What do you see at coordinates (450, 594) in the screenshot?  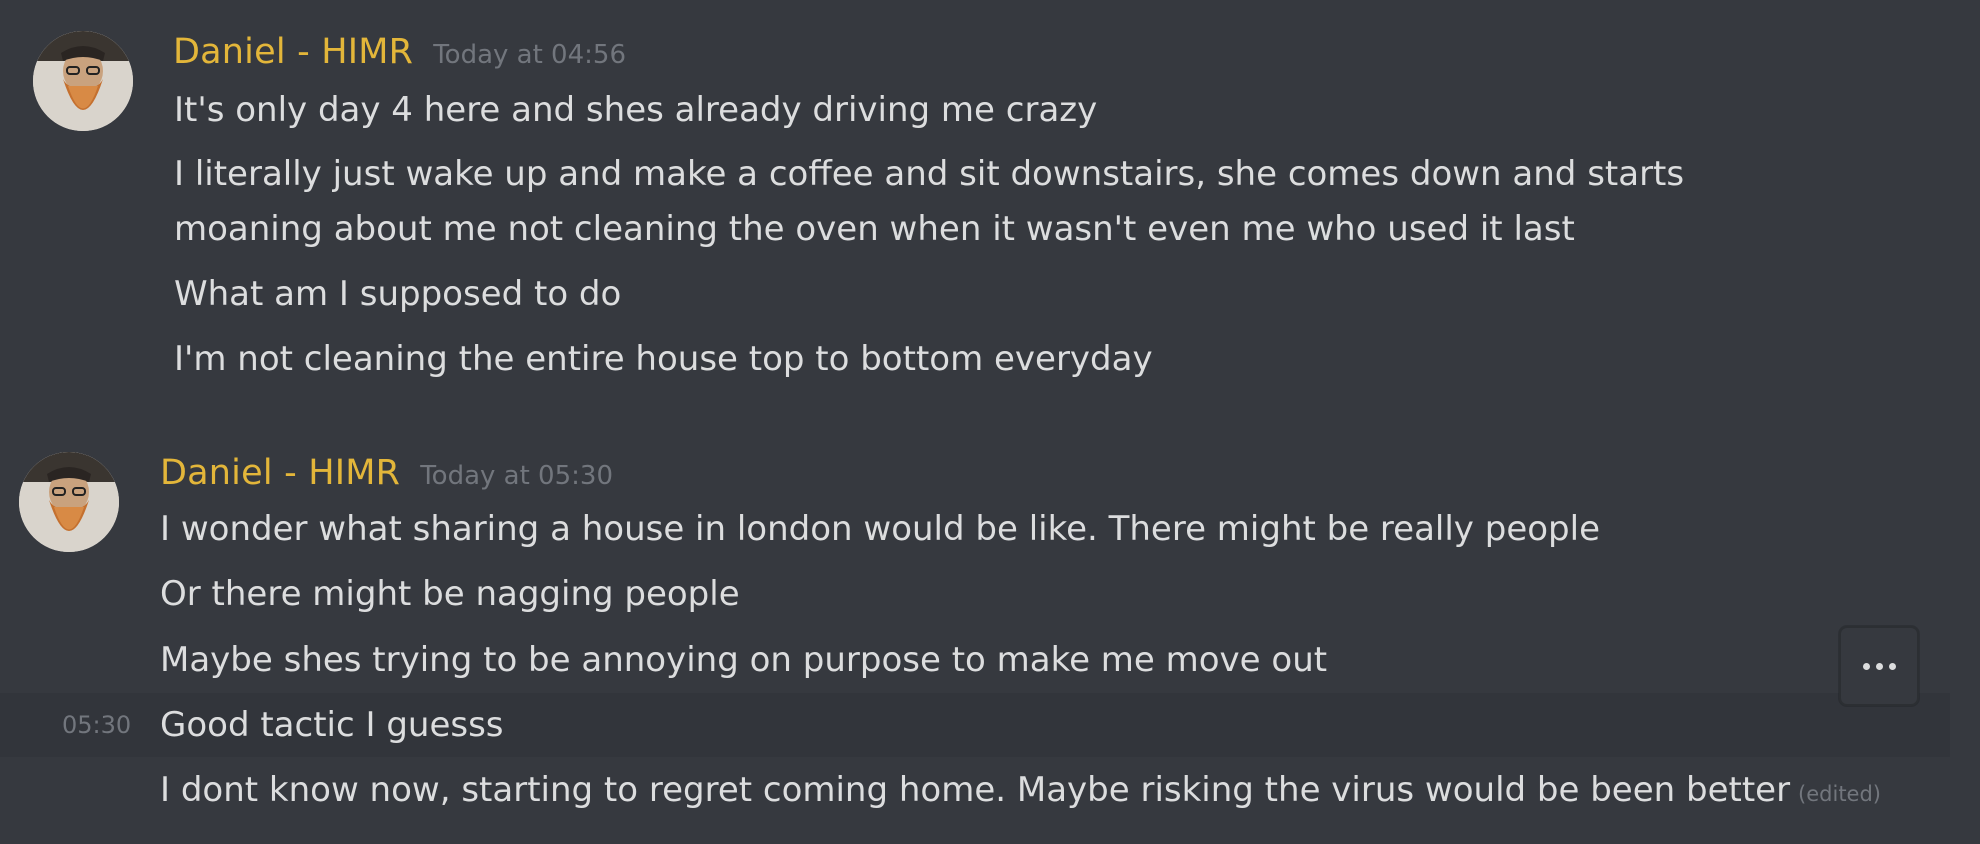 I see `message-text: Or there might be nagging people` at bounding box center [450, 594].